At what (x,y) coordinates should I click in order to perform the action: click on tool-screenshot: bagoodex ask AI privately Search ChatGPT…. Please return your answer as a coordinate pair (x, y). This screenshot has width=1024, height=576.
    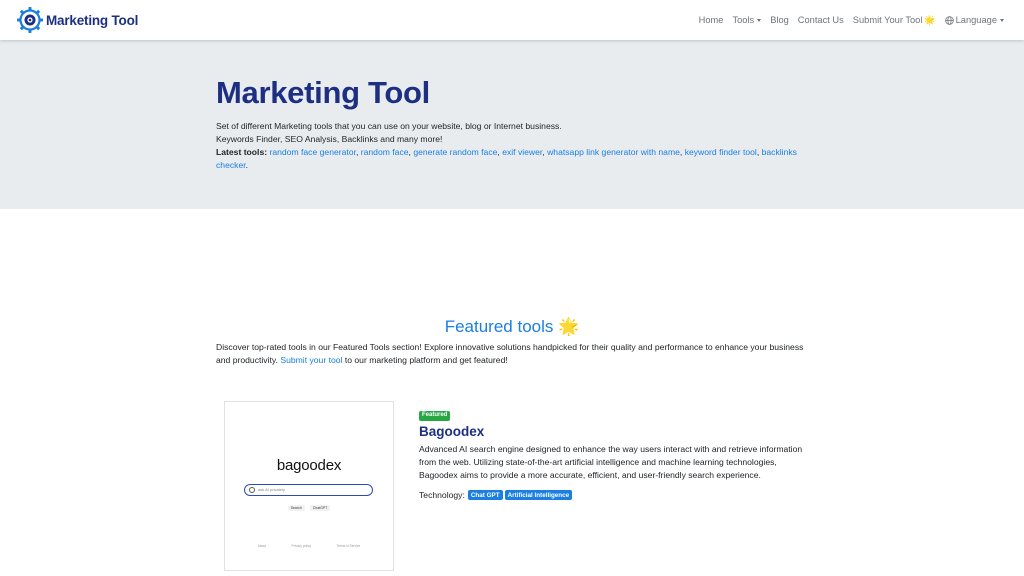
    Looking at the image, I should click on (309, 486).